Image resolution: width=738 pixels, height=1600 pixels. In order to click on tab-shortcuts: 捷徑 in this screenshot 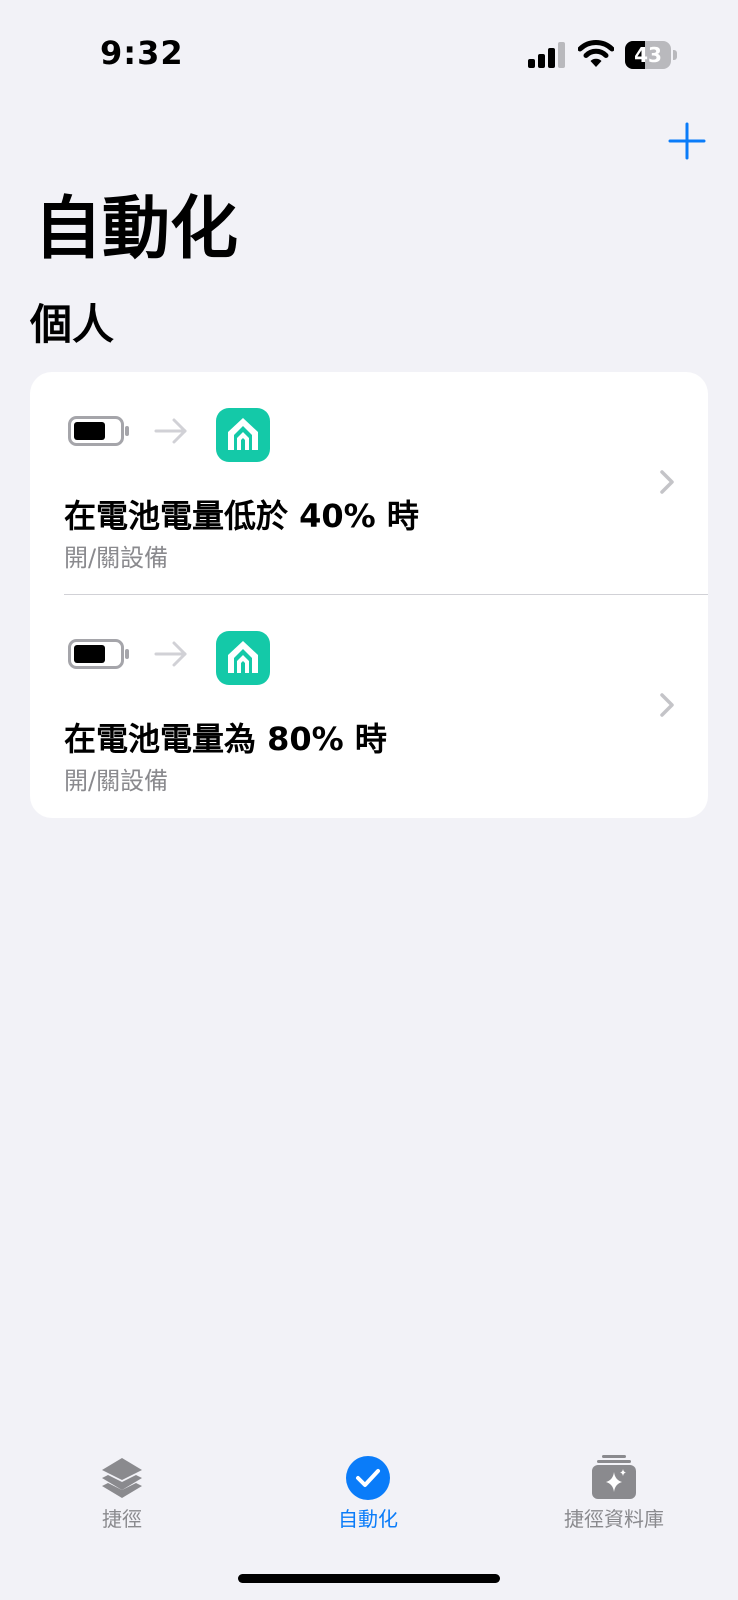, I will do `click(122, 1490)`.